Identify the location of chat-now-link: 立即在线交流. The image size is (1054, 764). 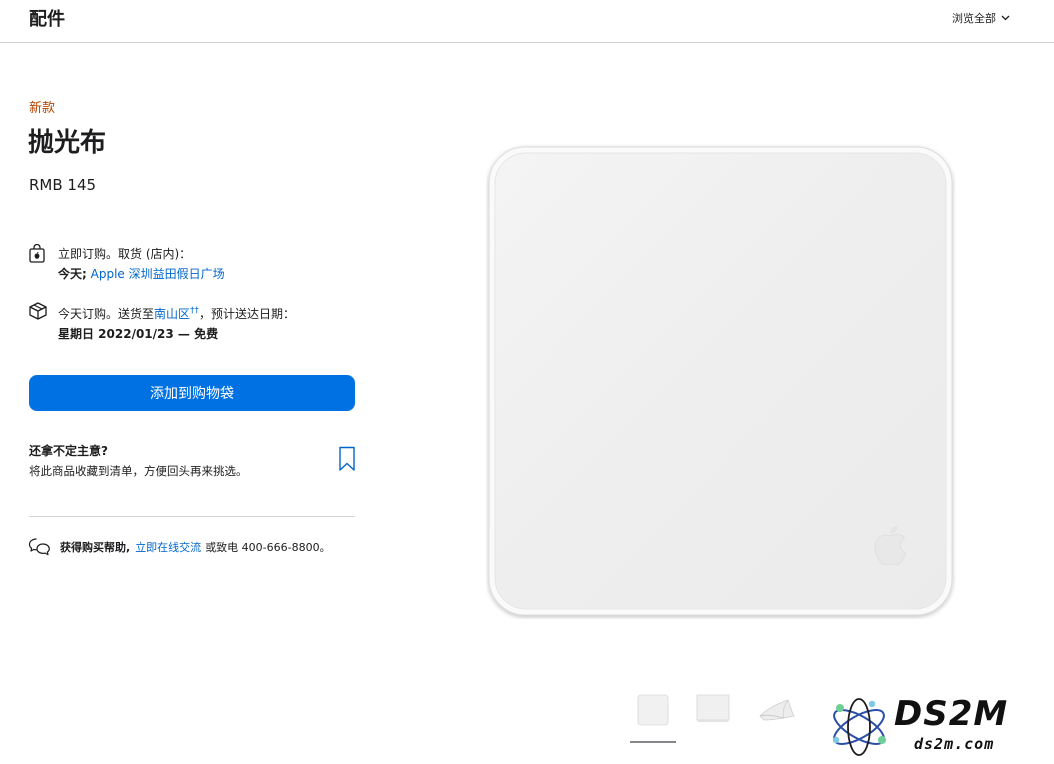
(168, 547).